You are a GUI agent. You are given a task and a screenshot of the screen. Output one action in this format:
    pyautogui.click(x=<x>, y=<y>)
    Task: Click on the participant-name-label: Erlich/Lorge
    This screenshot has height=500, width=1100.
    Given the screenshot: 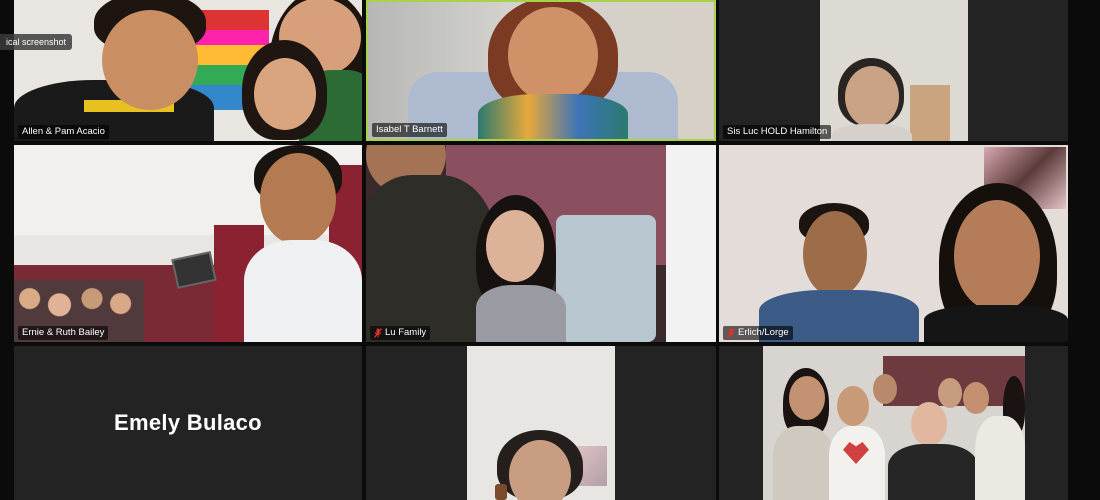 What is the action you would take?
    pyautogui.click(x=758, y=333)
    